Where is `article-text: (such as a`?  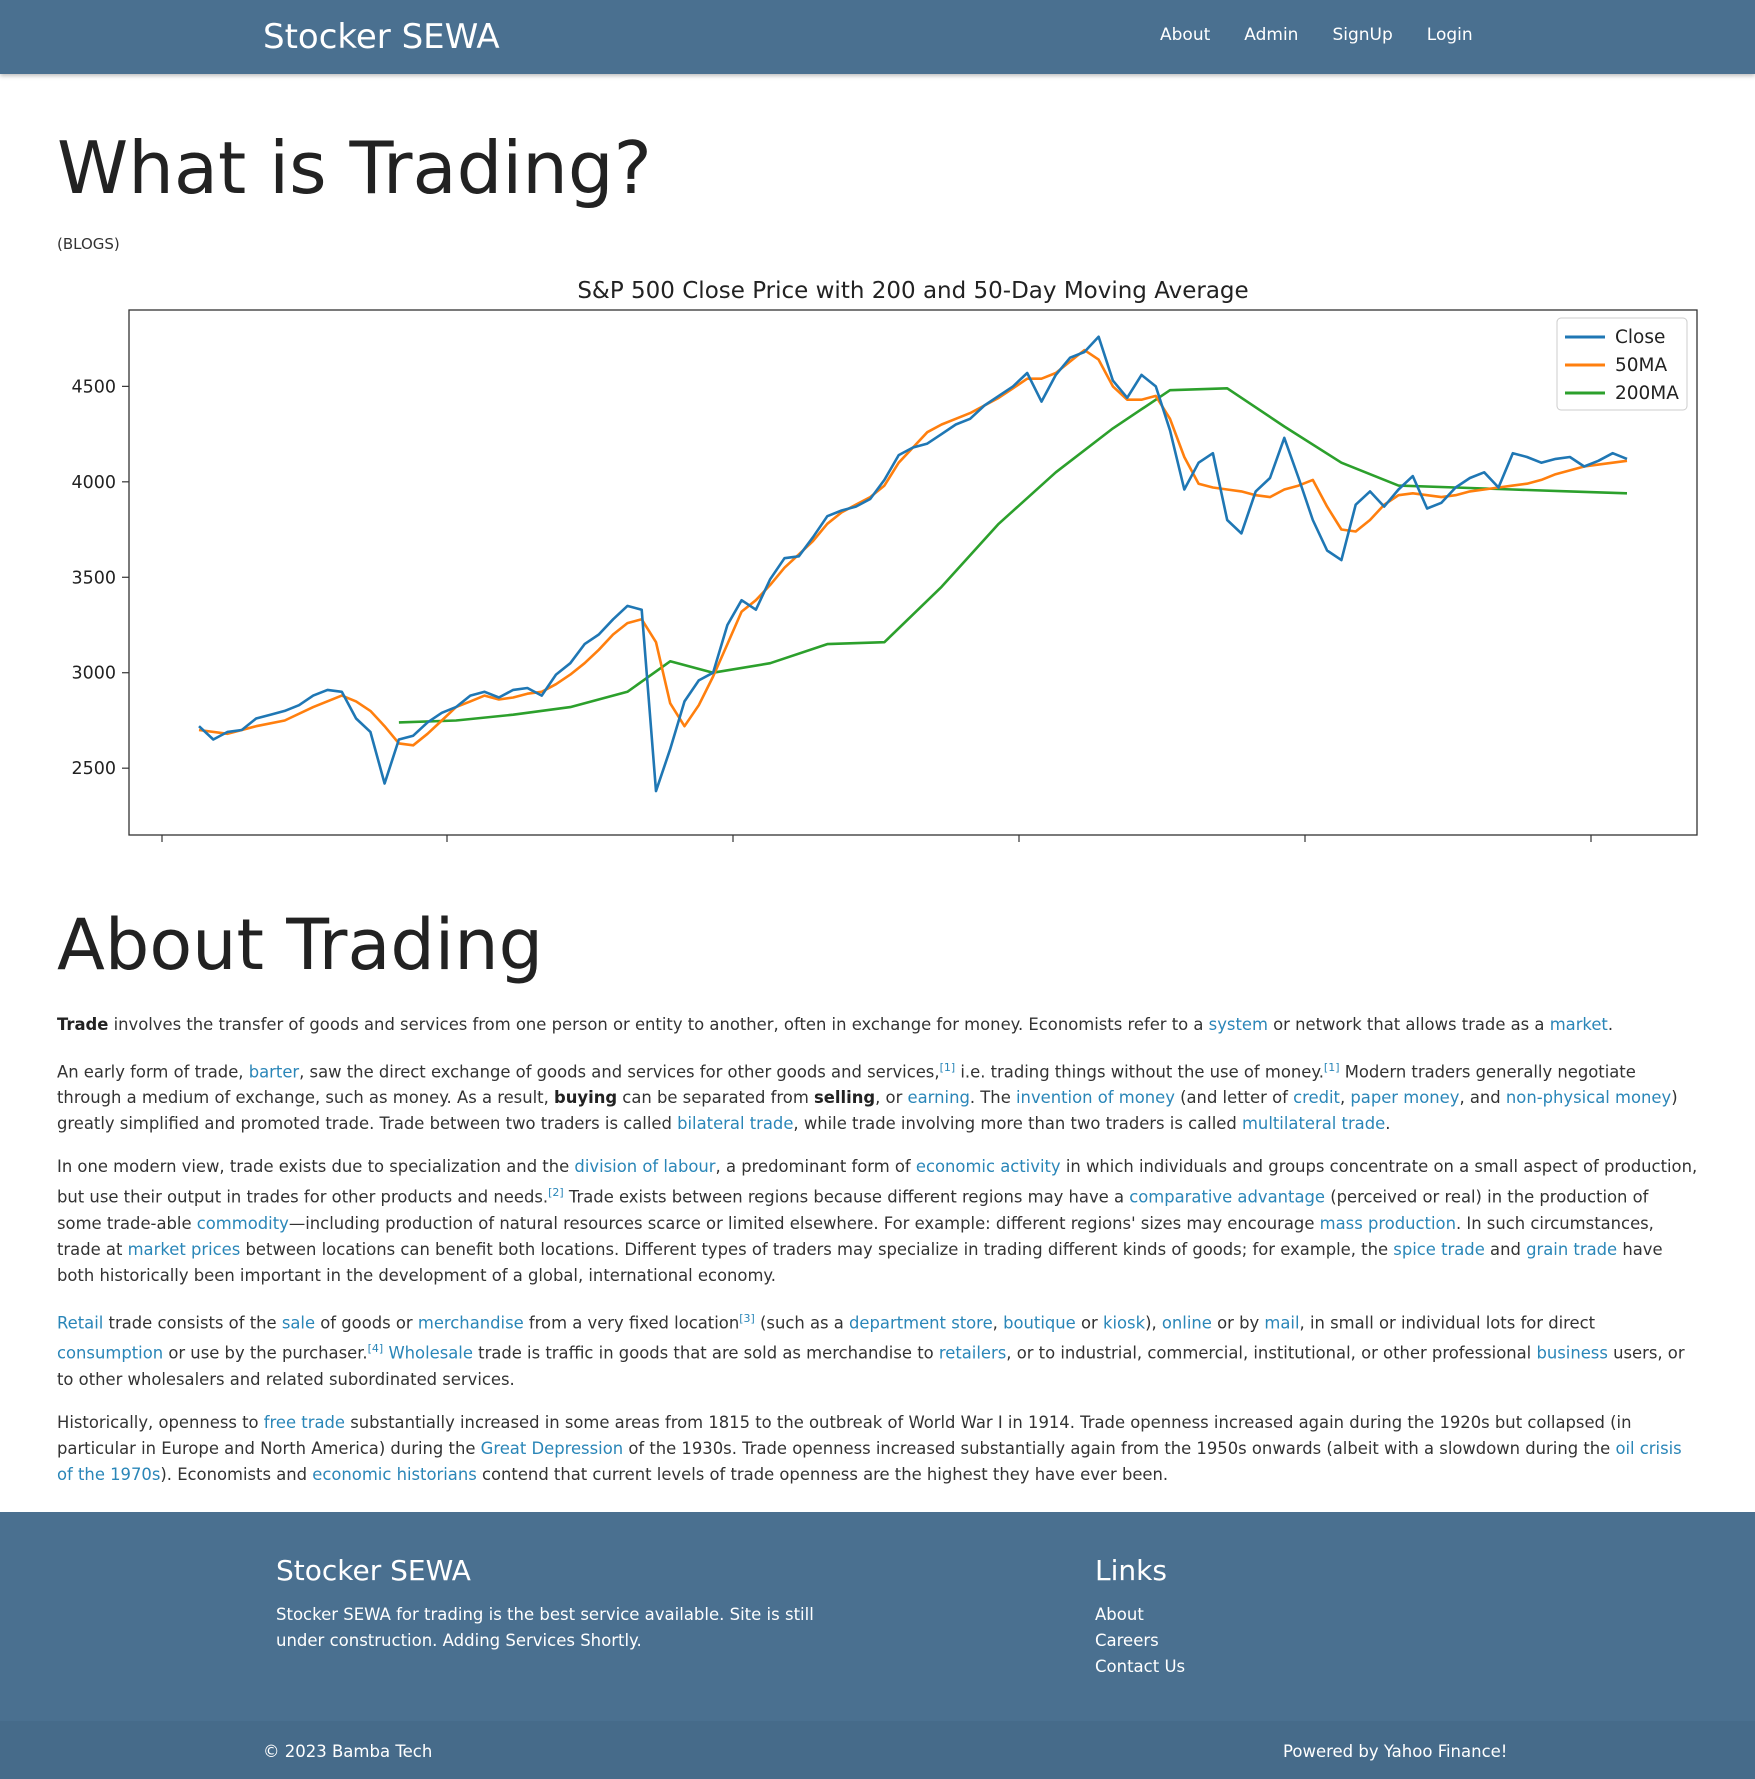
article-text: (such as a is located at coordinates (802, 1323).